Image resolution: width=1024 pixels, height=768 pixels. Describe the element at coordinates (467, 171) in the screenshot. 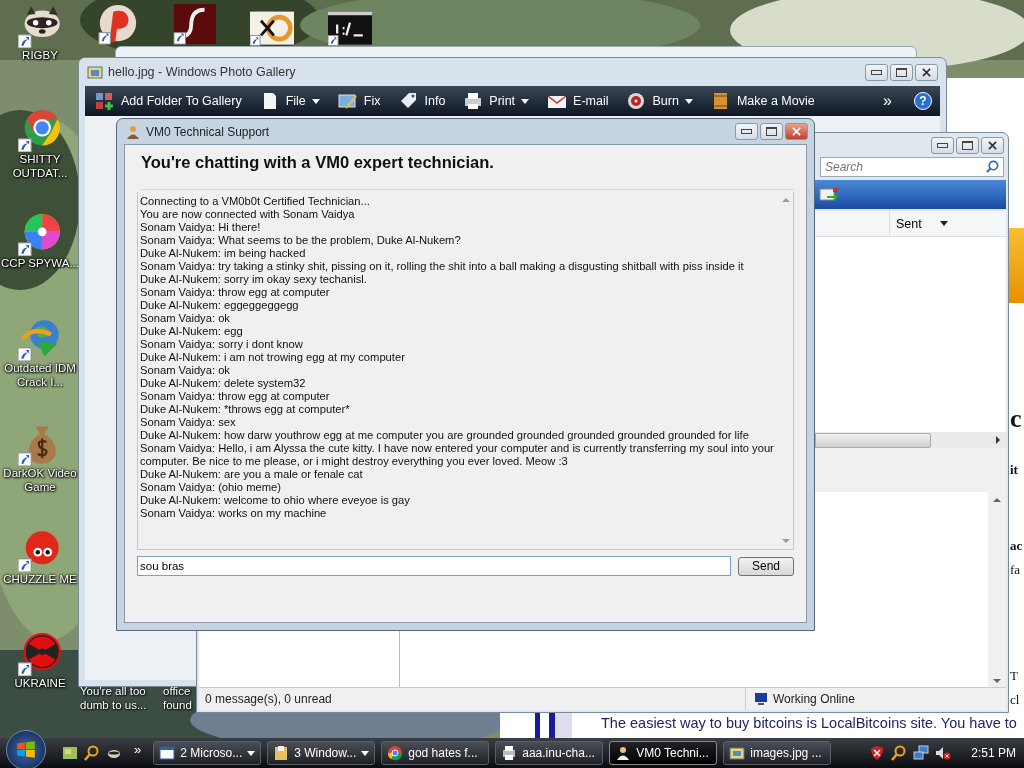

I see `heading: You're chatting with a VM0 expert technician.` at that location.